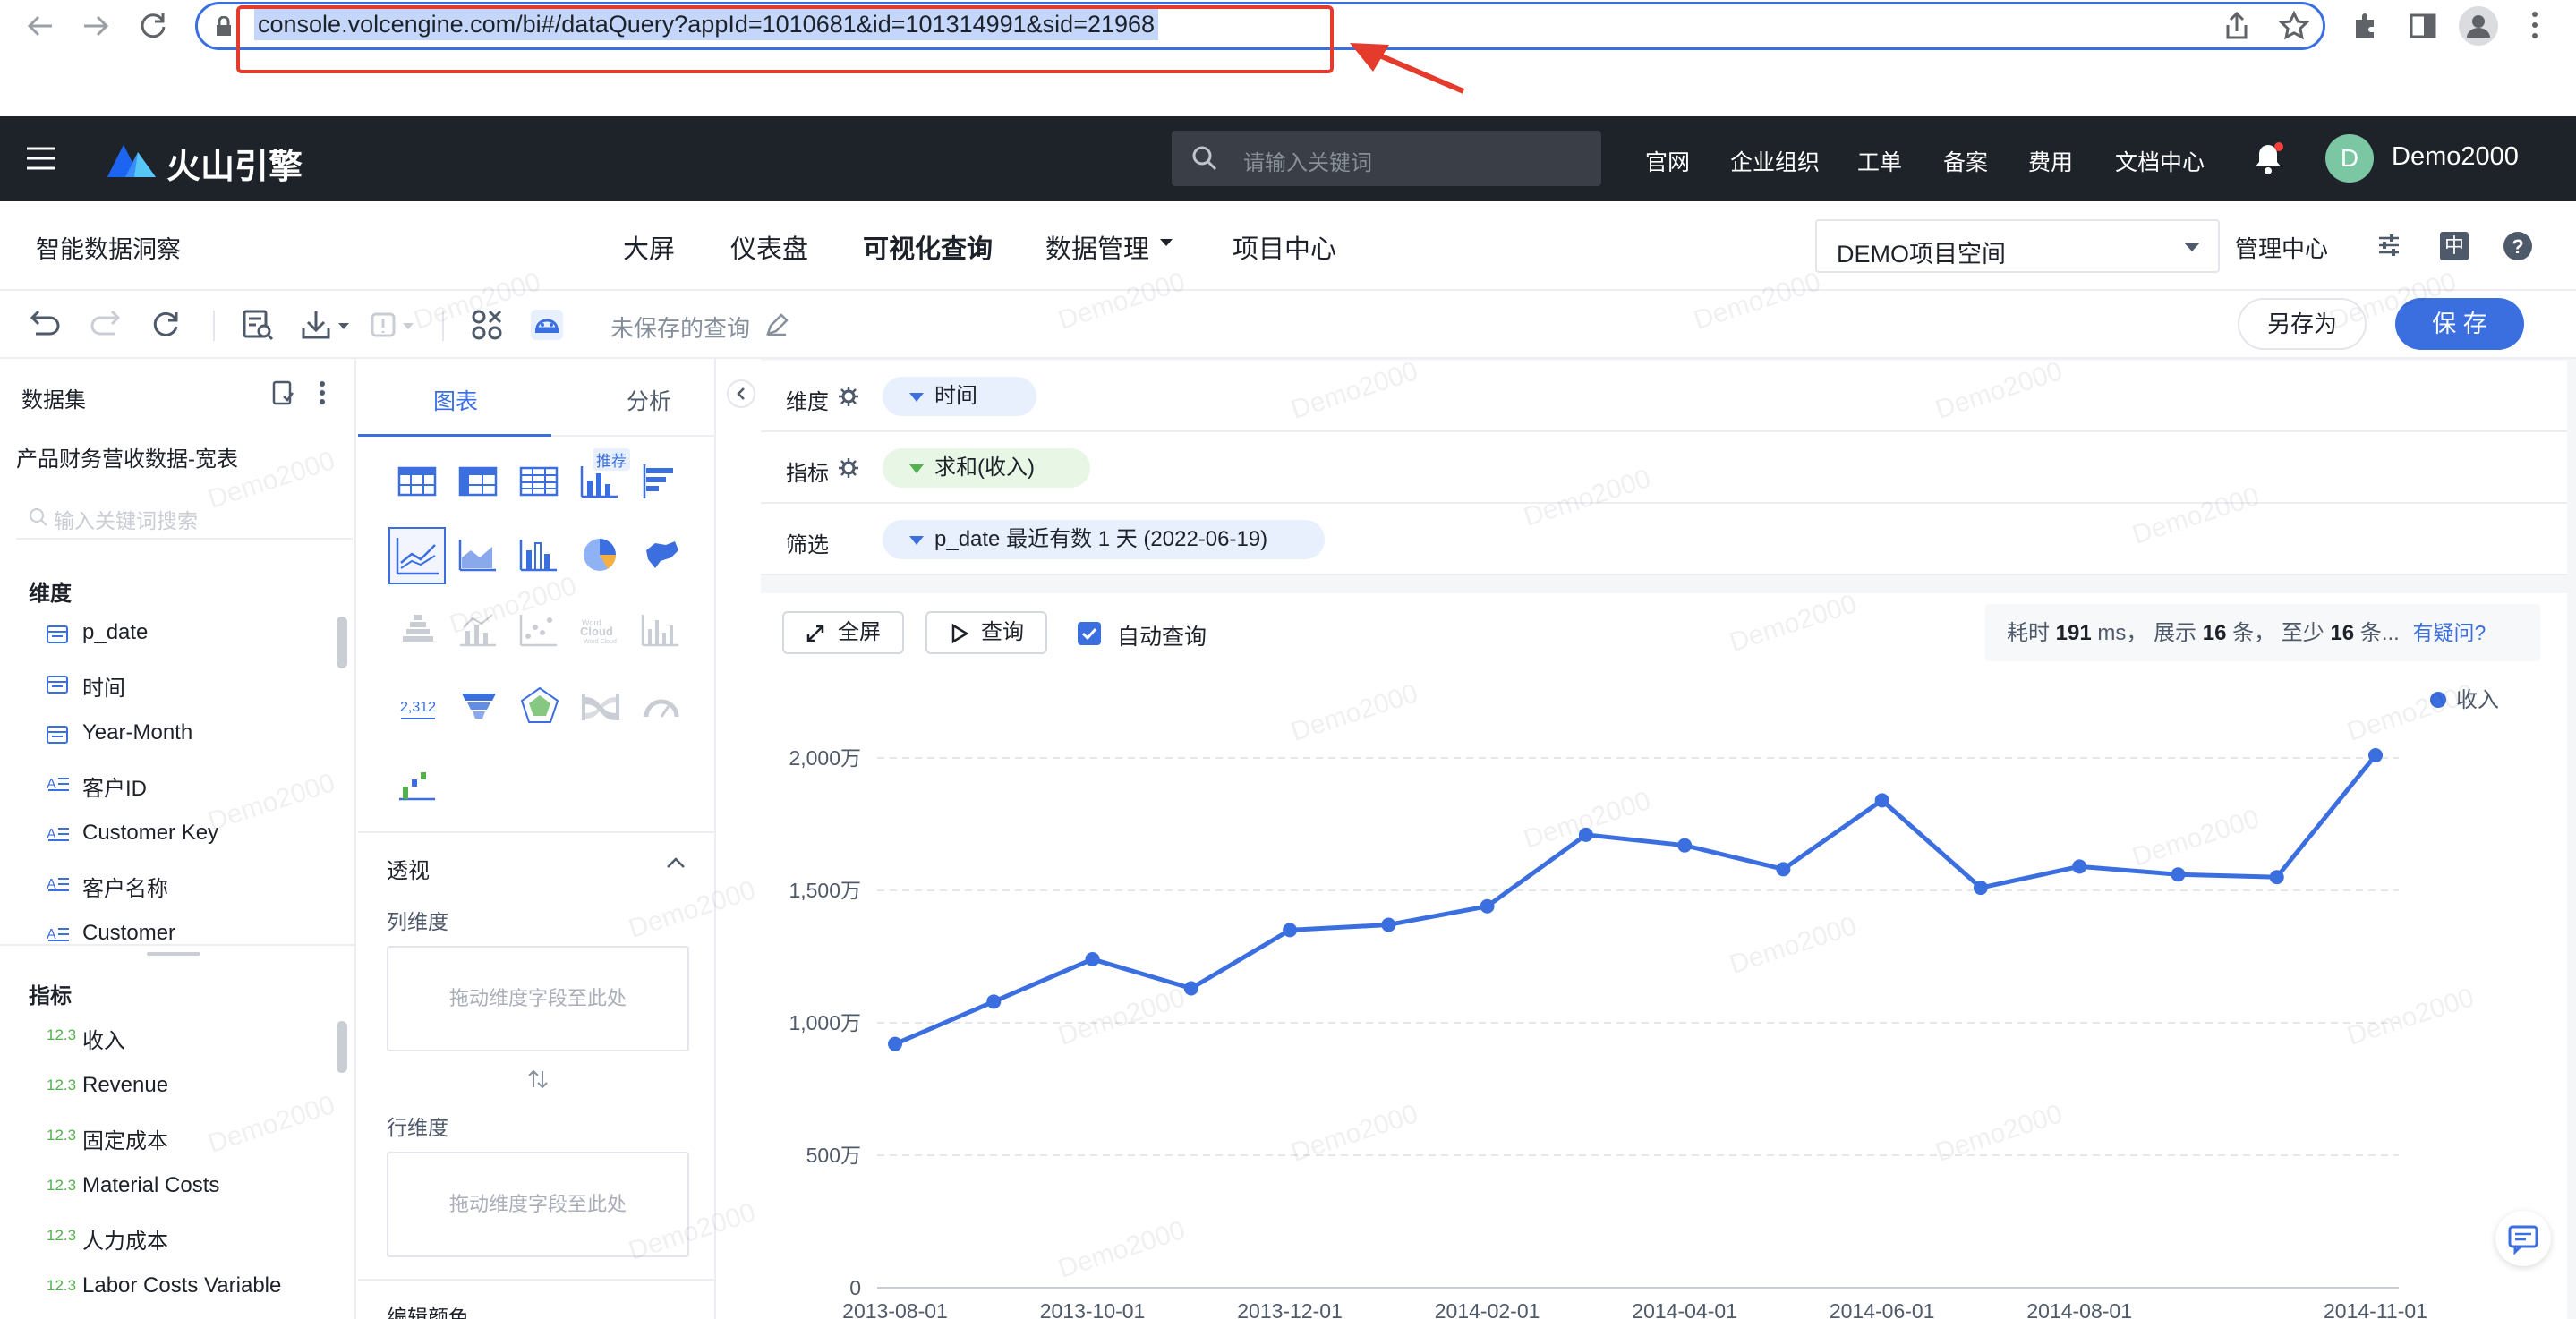 This screenshot has width=2576, height=1319. I want to click on notification-bell-icon, so click(2268, 158).